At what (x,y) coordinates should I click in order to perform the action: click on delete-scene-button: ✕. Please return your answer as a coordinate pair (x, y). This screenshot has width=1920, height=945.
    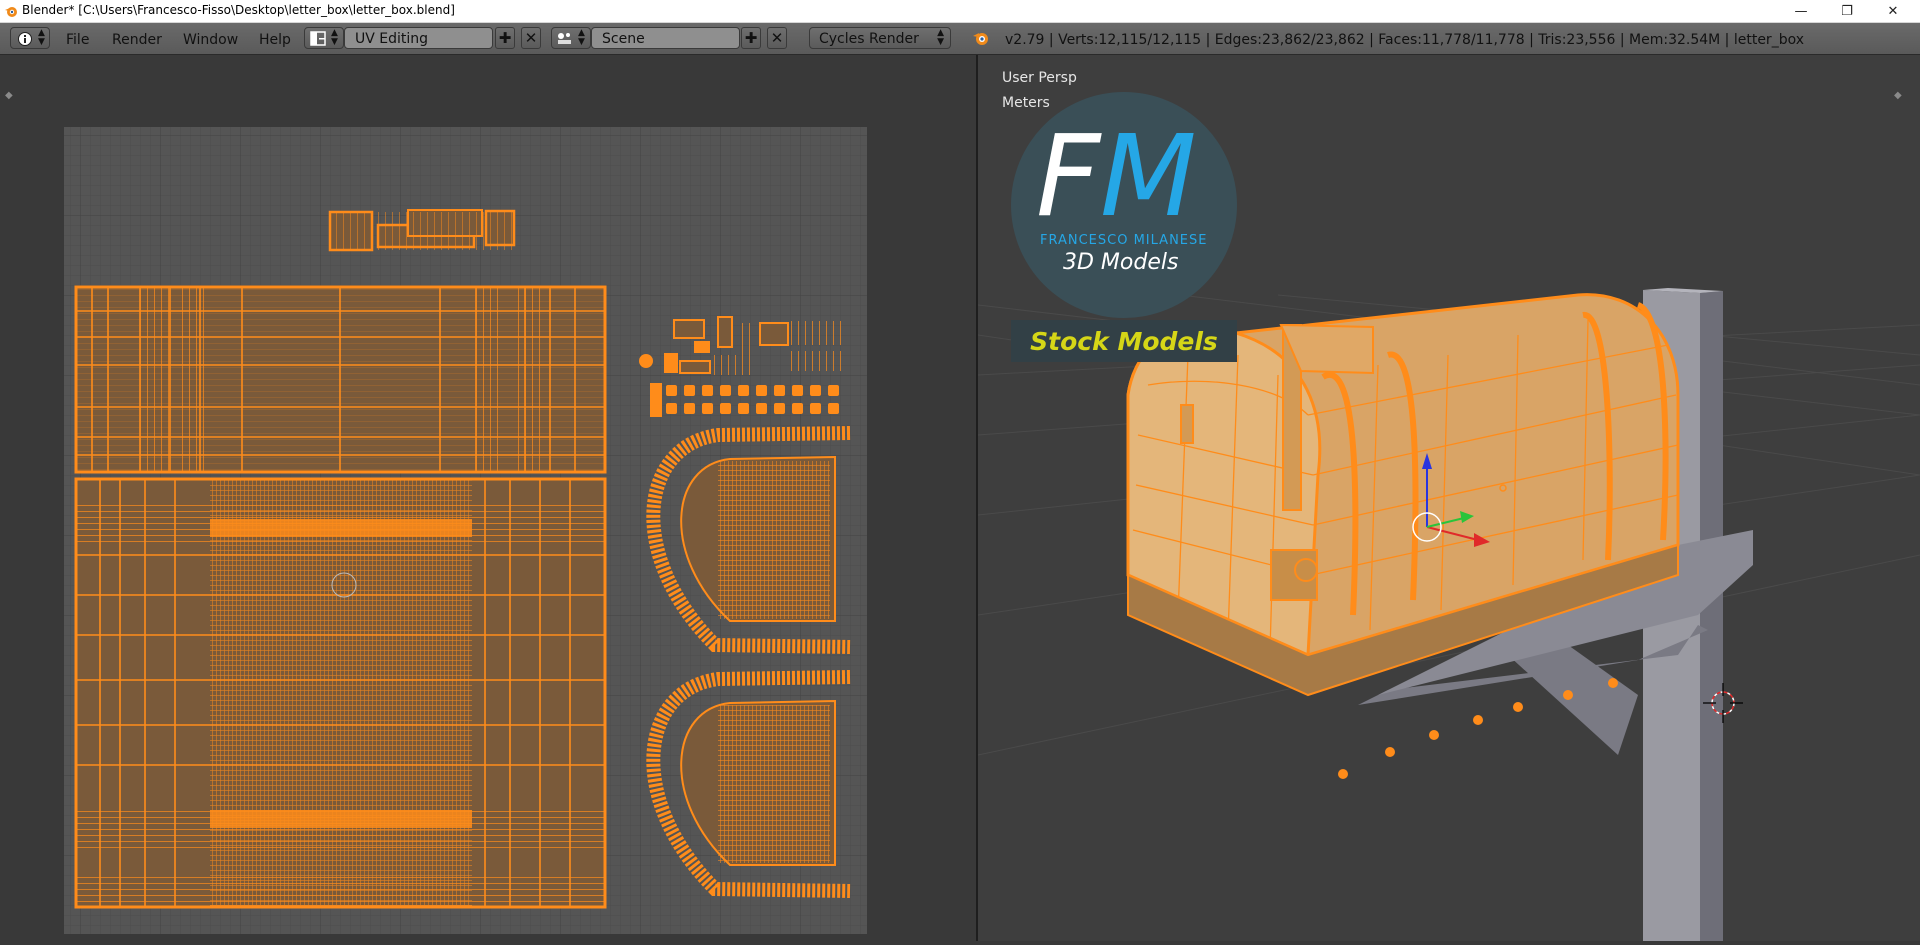
    Looking at the image, I should click on (777, 38).